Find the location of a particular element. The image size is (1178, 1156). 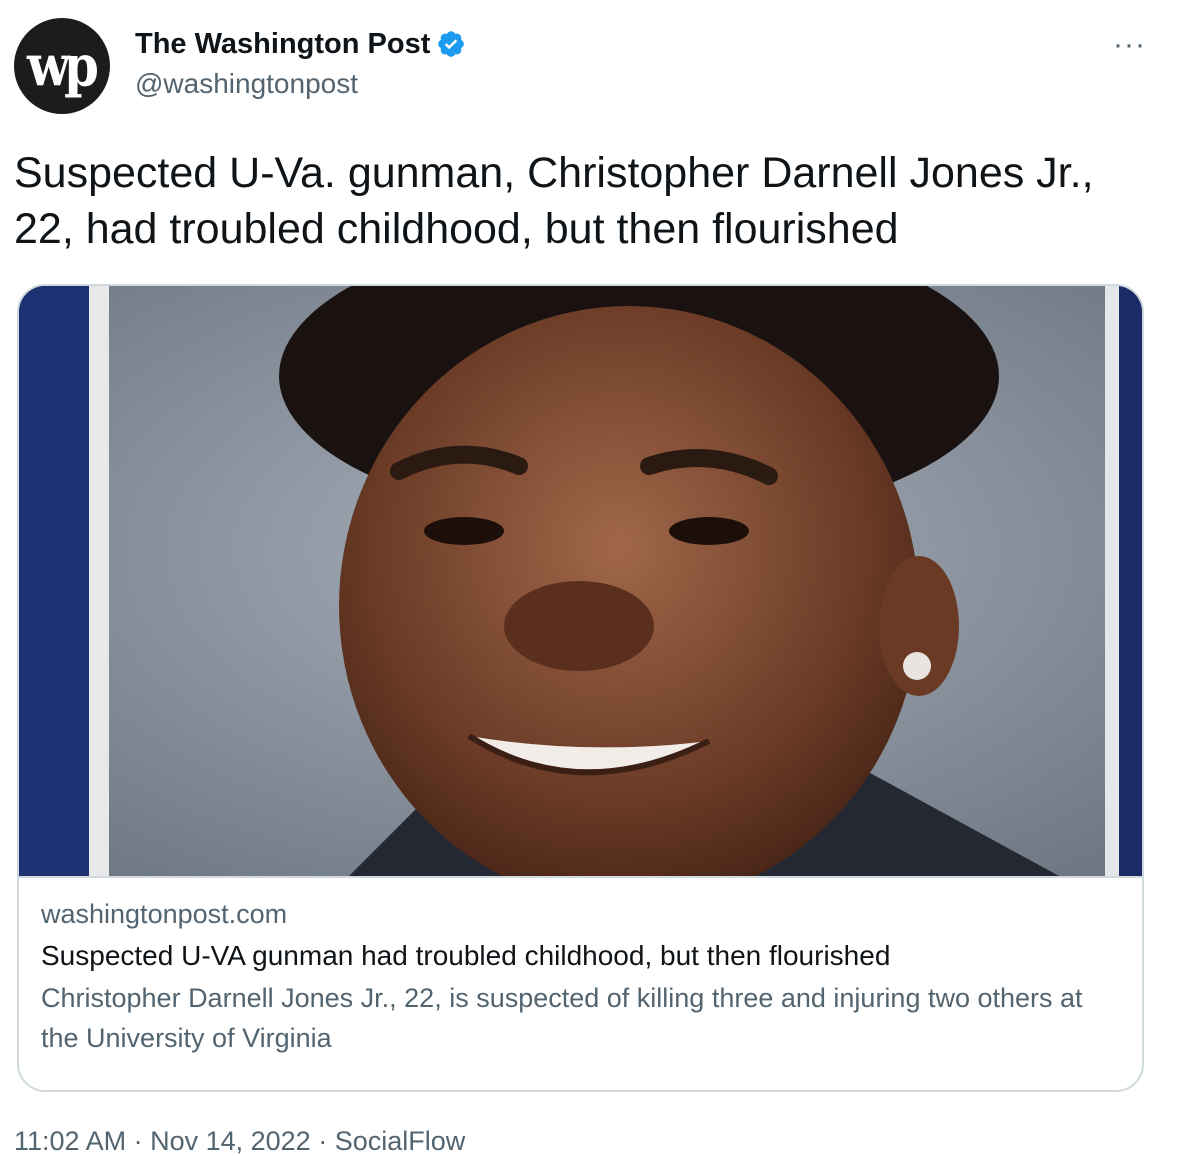

name-row: The Washington Post is located at coordinates (300, 44).